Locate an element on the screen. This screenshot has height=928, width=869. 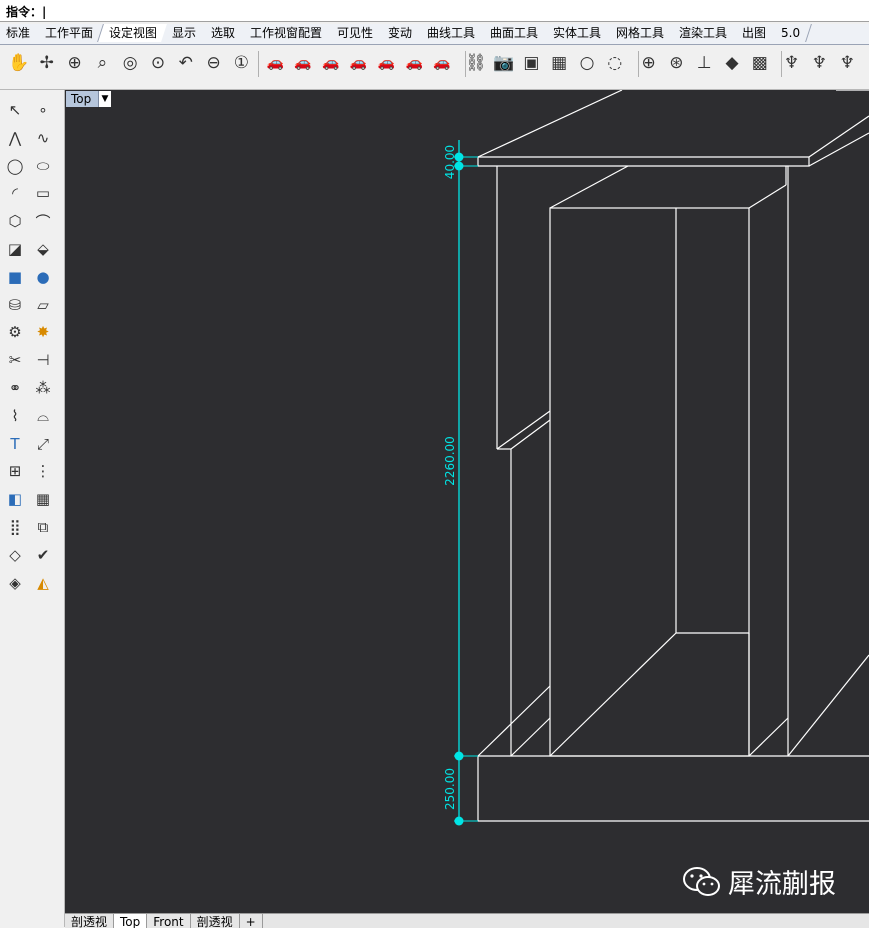
mirror-icon: ⋮ is located at coordinates (43, 471).